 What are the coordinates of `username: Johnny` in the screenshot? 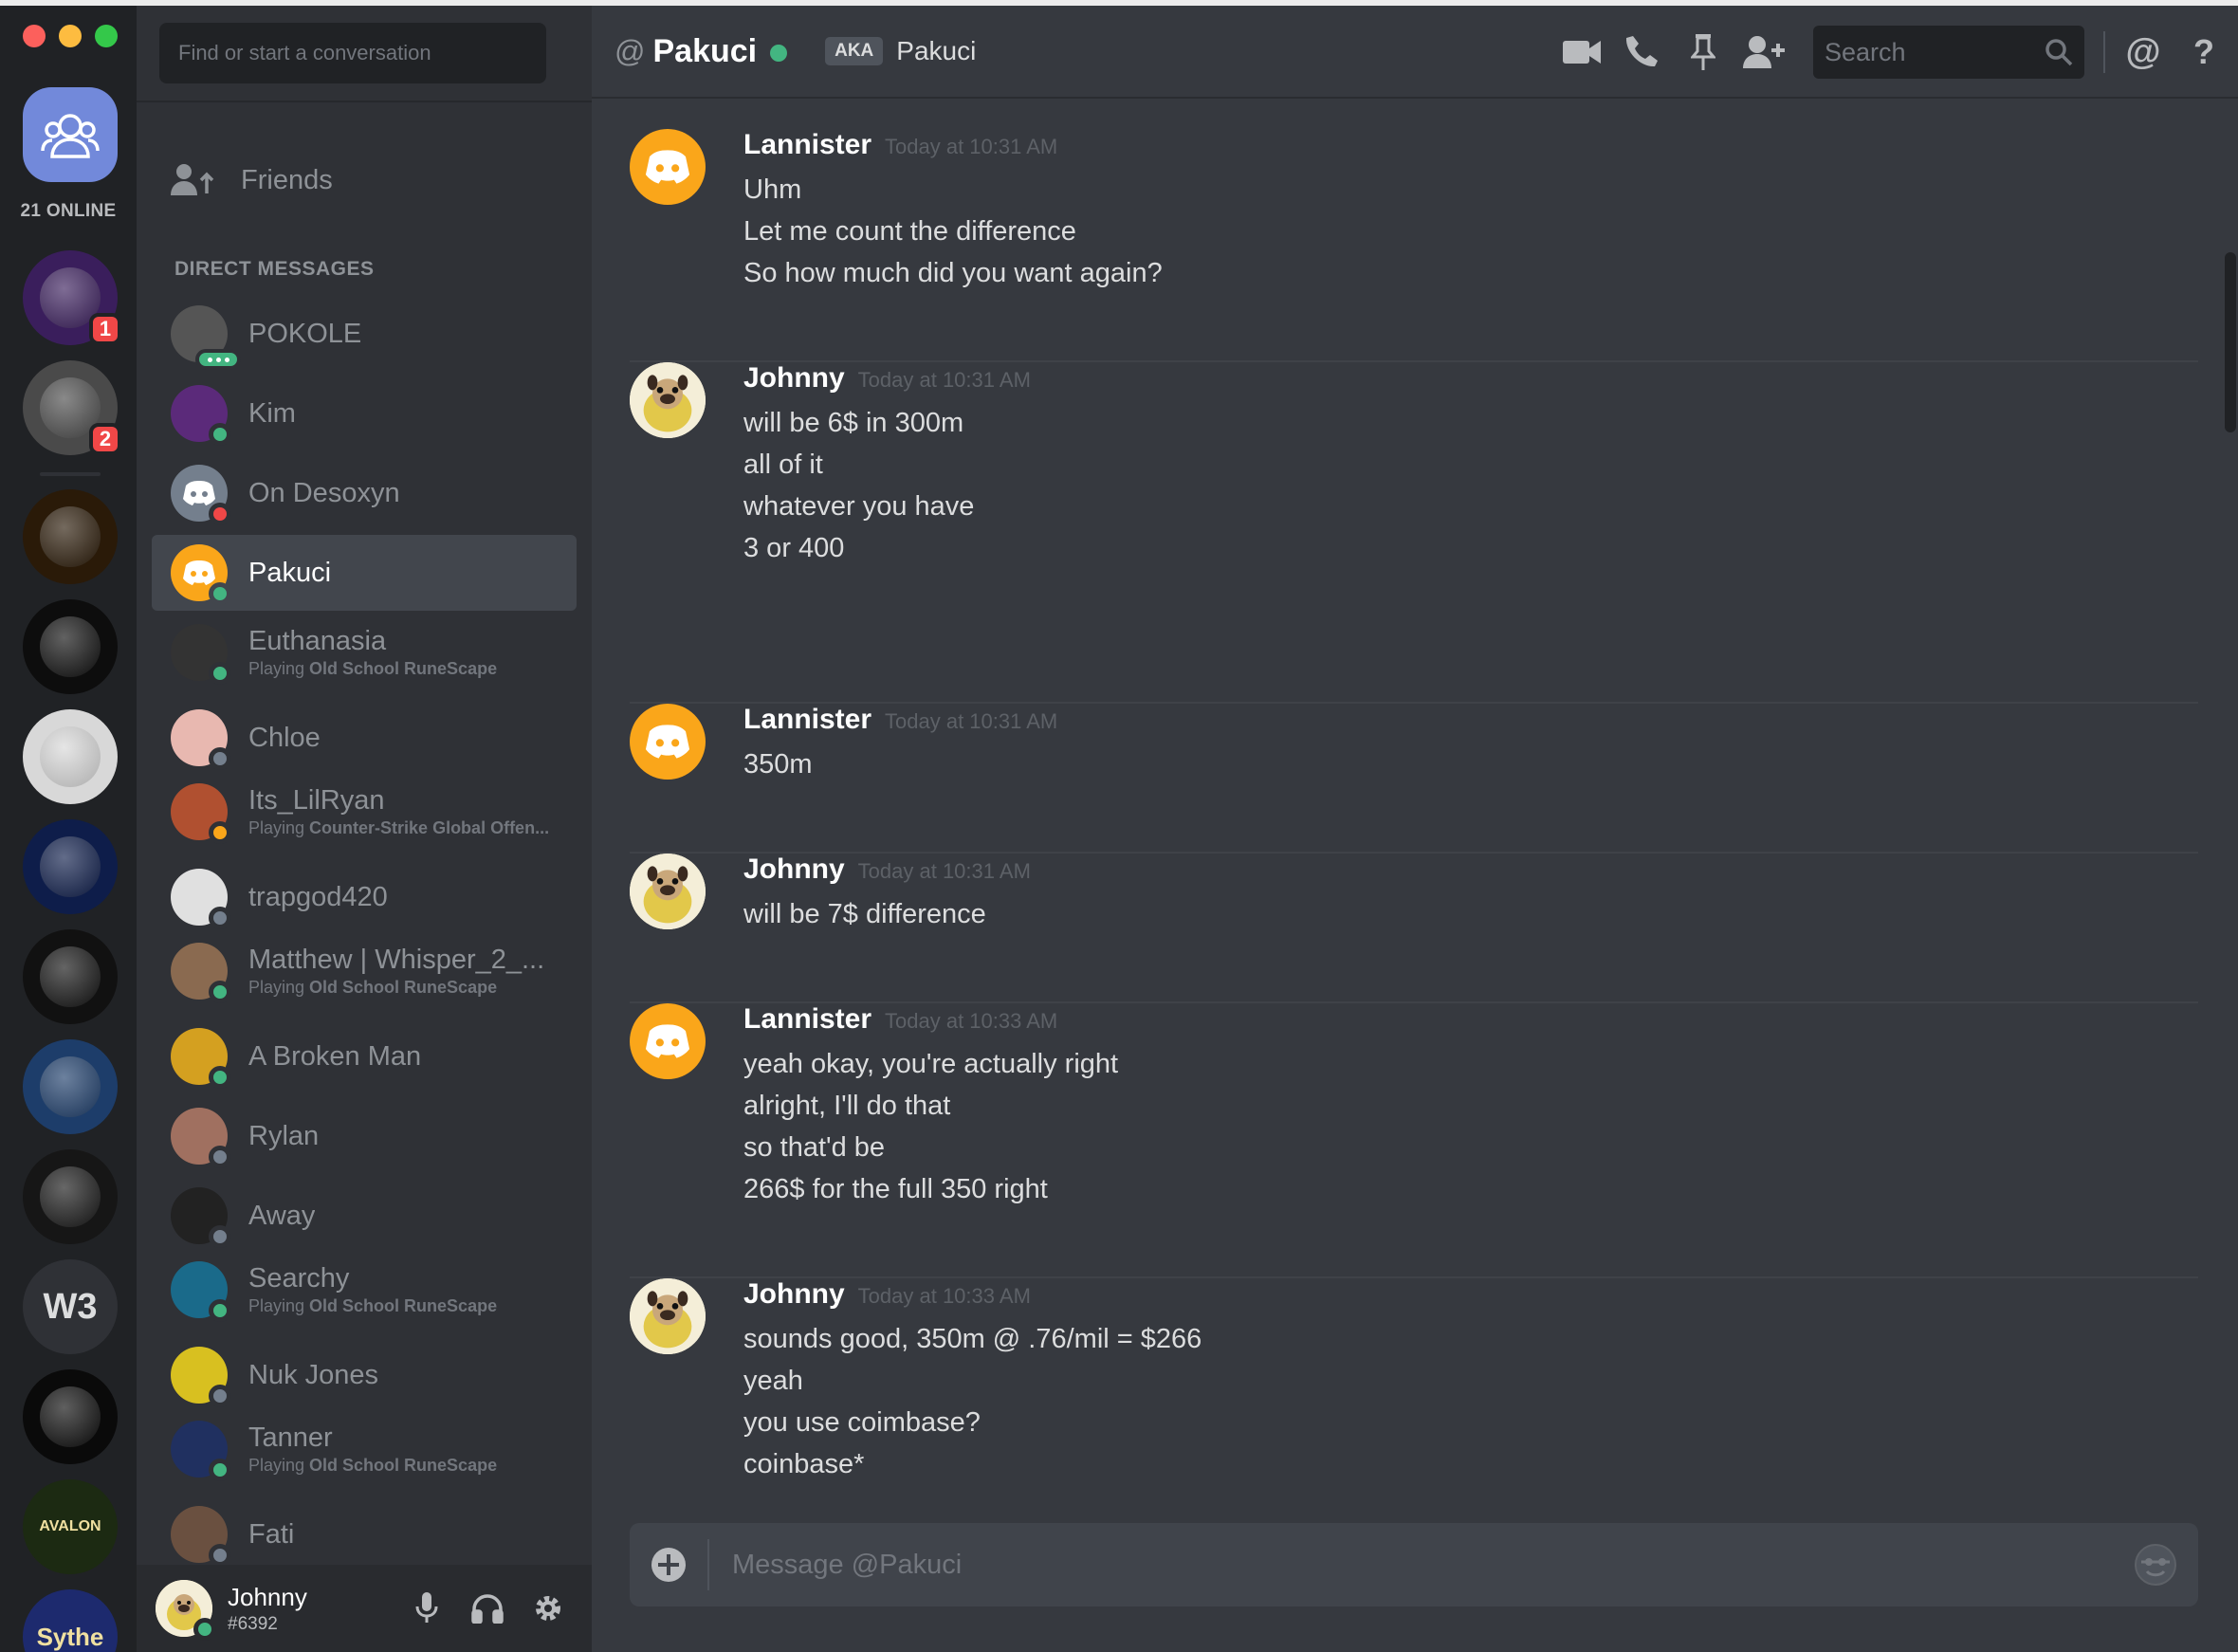 It's located at (267, 1596).